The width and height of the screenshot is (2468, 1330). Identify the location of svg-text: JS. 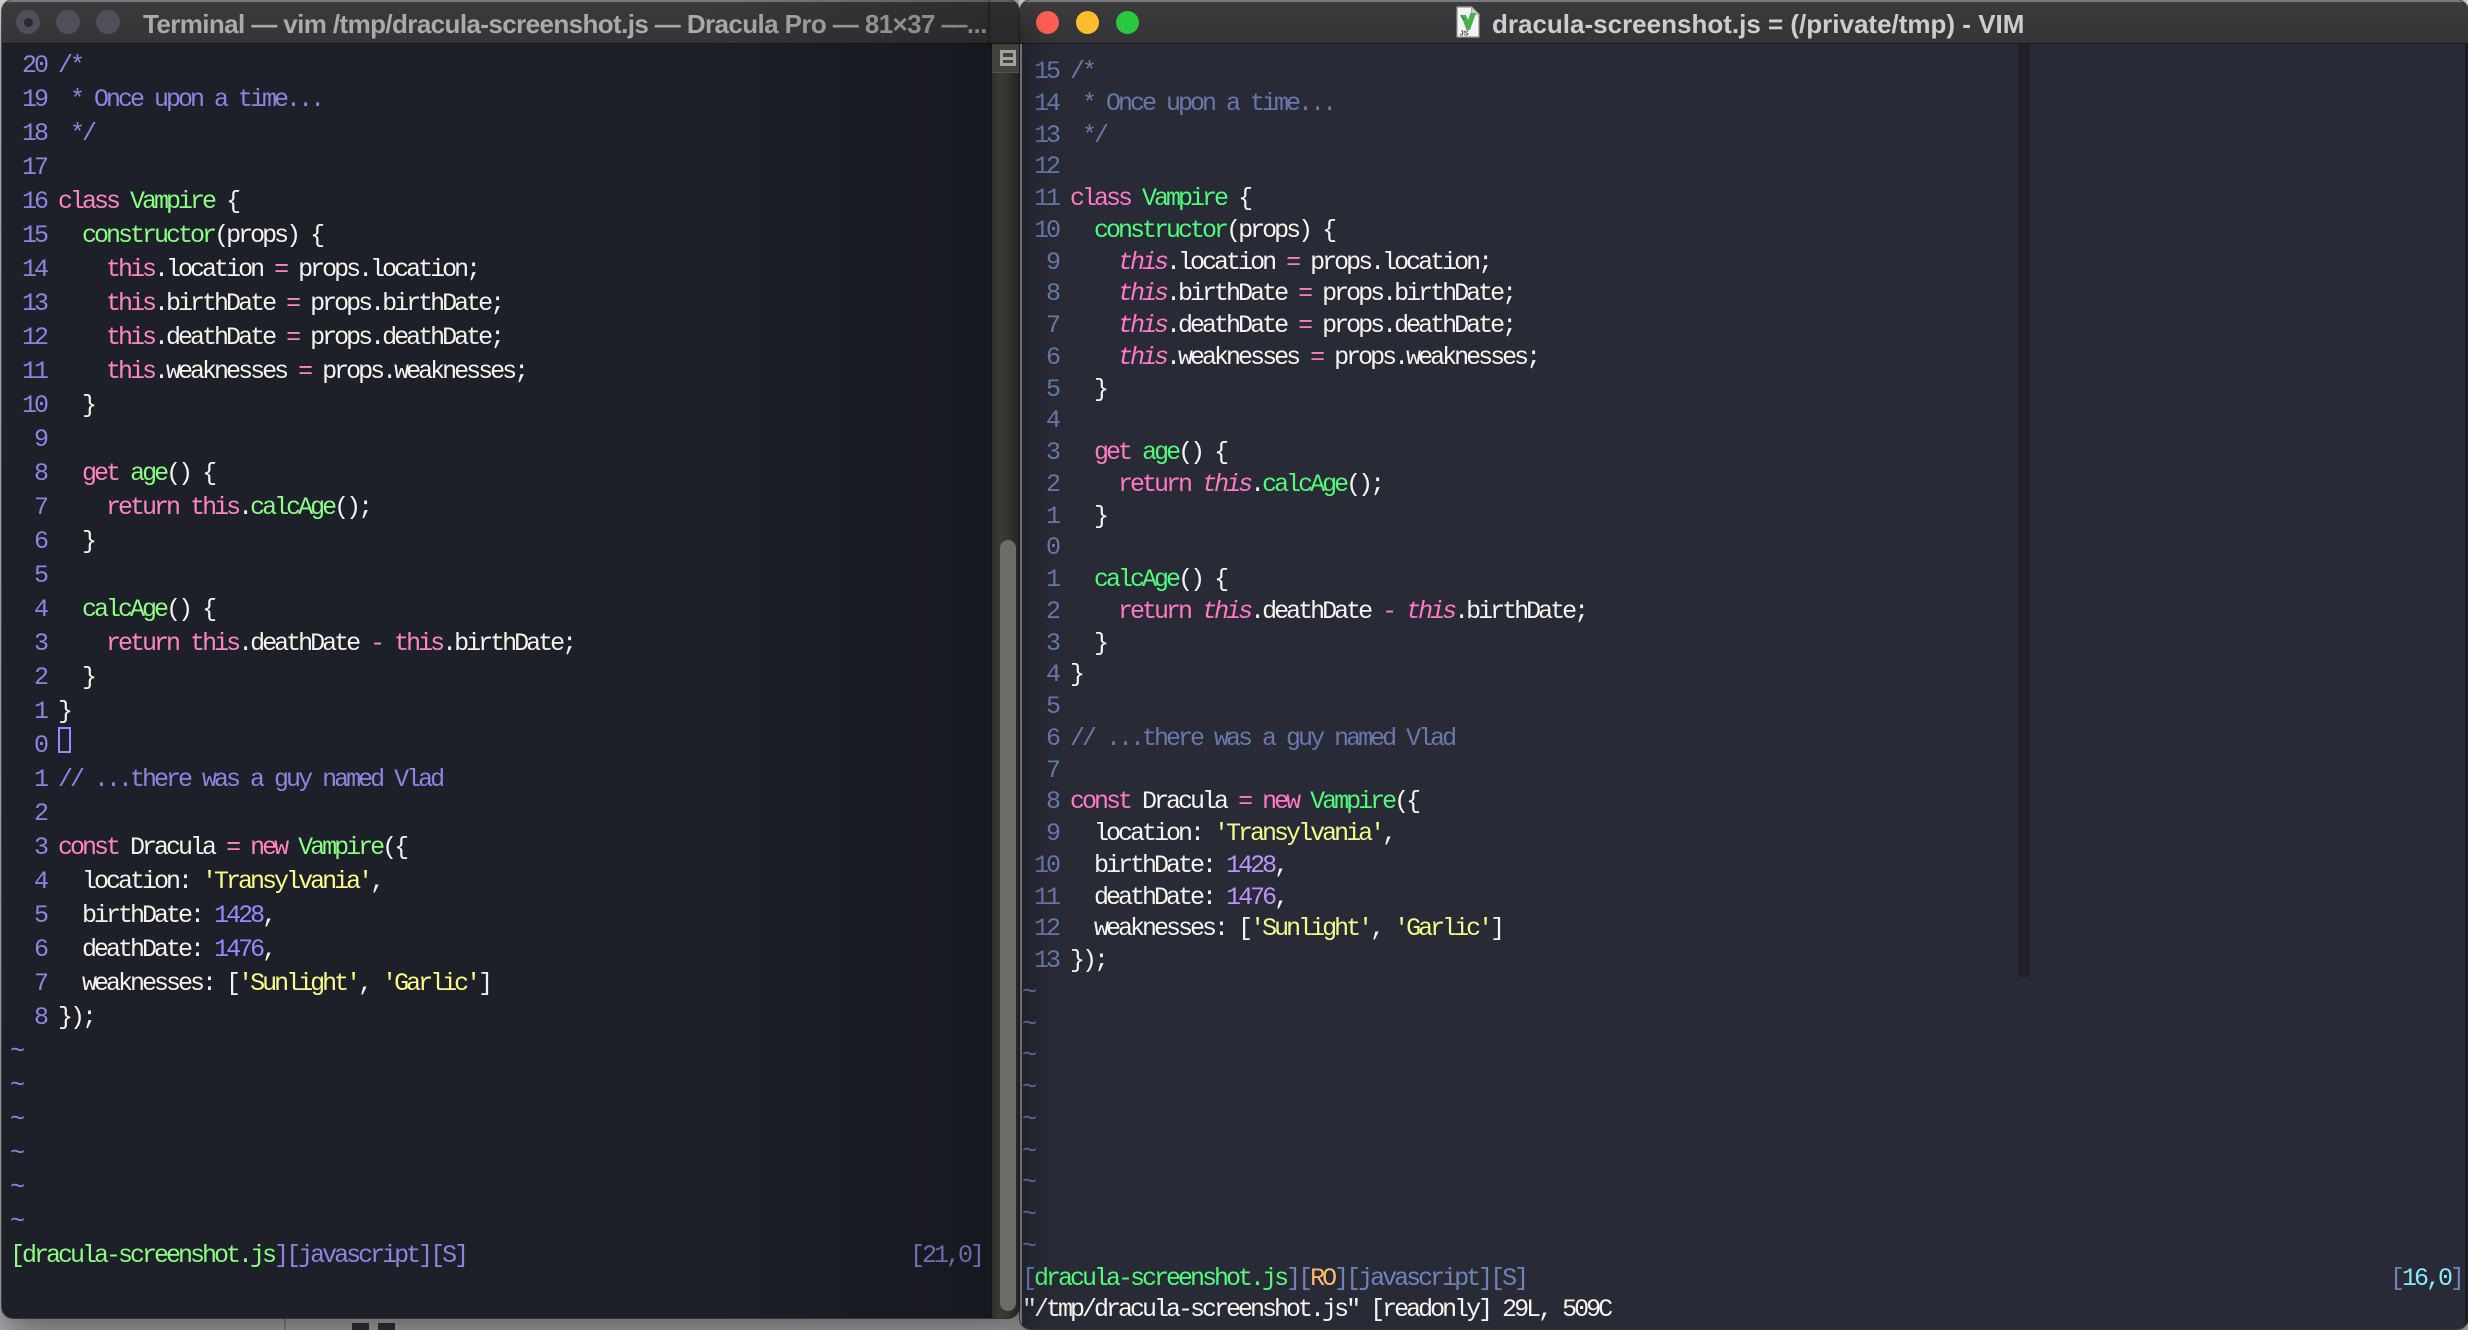
(1464, 33).